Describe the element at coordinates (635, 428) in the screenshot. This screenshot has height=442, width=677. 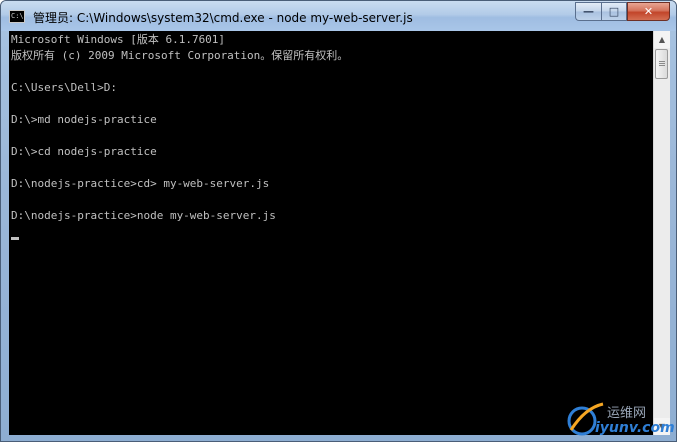
I see `watermark-domain: iyunv.com` at that location.